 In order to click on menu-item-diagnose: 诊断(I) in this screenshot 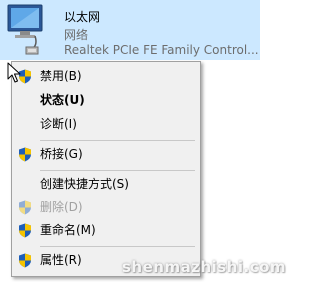, I will do `click(106, 124)`.